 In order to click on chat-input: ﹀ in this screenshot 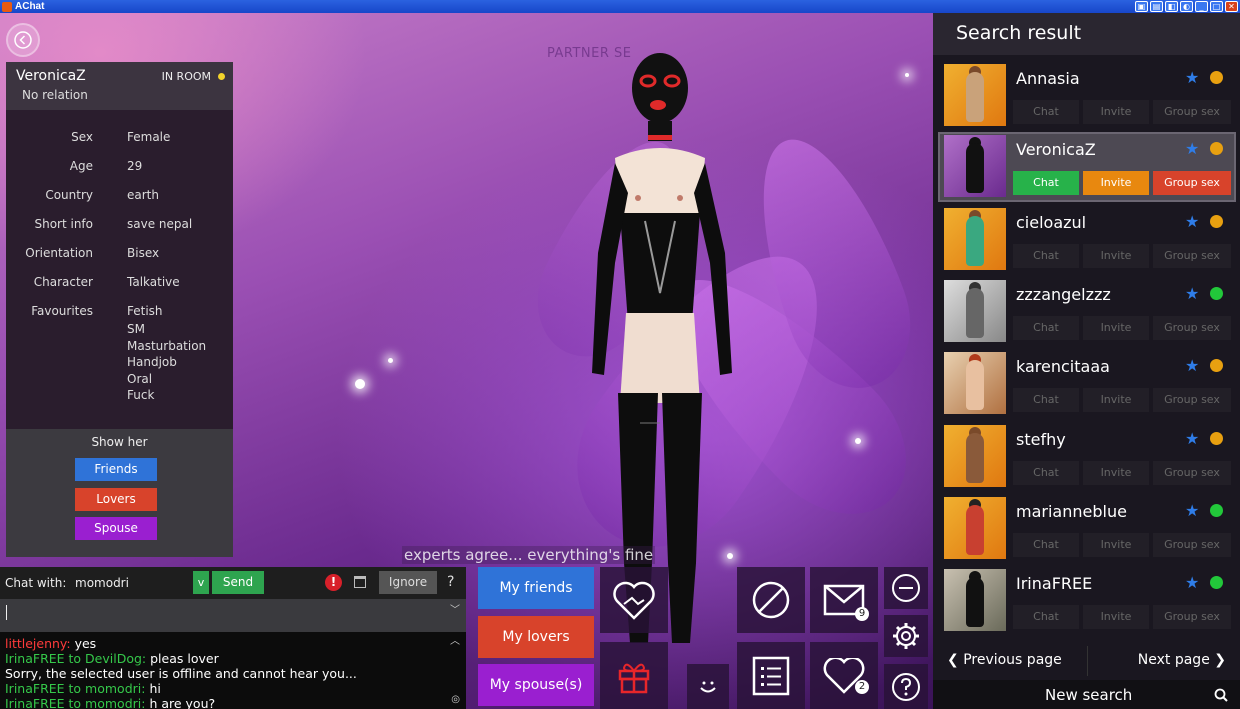, I will do `click(233, 615)`.